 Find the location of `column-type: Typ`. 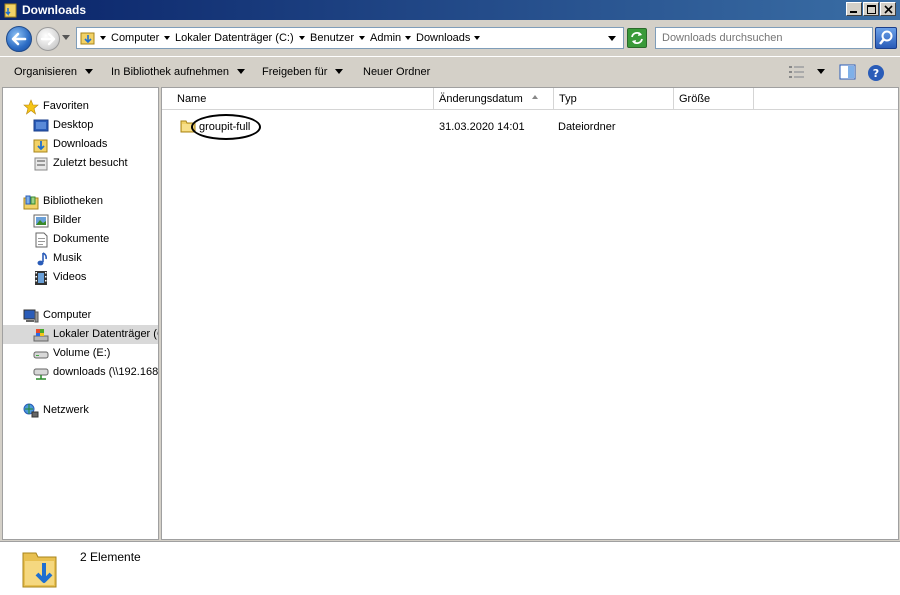

column-type: Typ is located at coordinates (614, 99).